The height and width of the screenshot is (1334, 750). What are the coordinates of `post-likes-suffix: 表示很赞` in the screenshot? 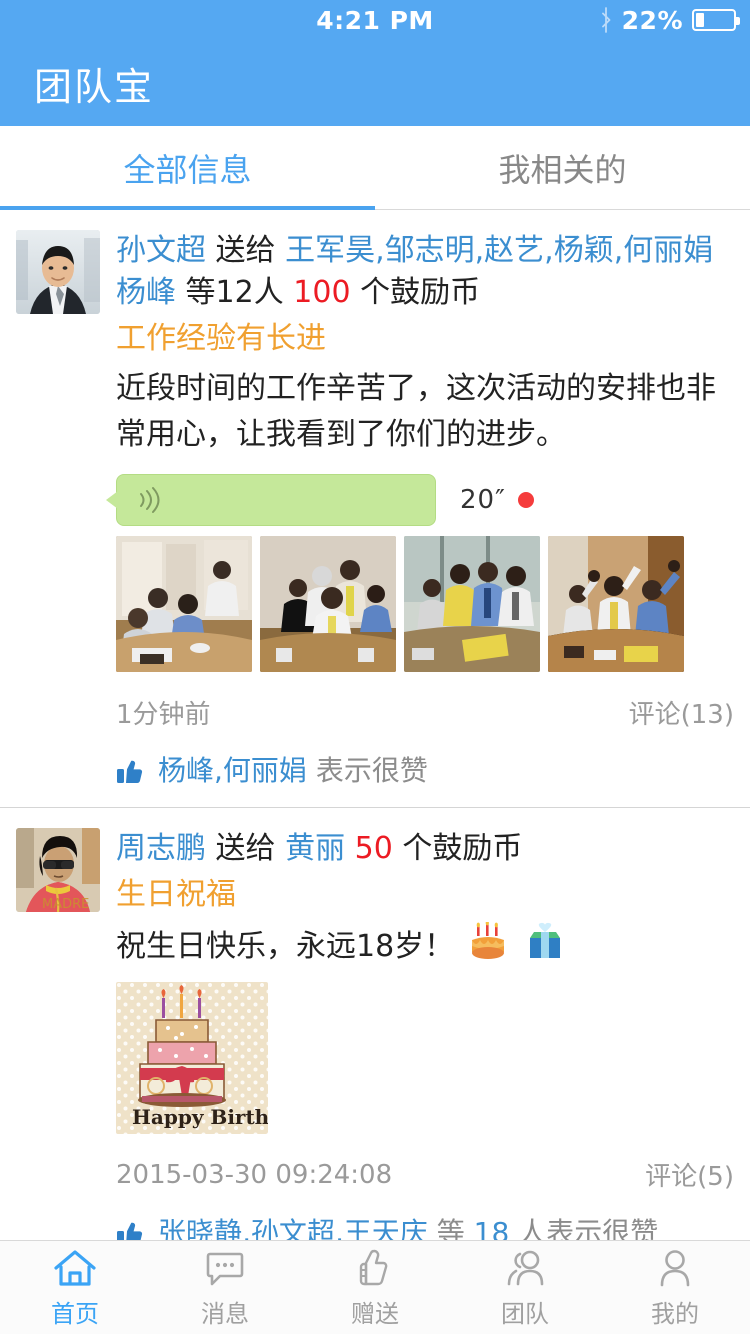 It's located at (371, 770).